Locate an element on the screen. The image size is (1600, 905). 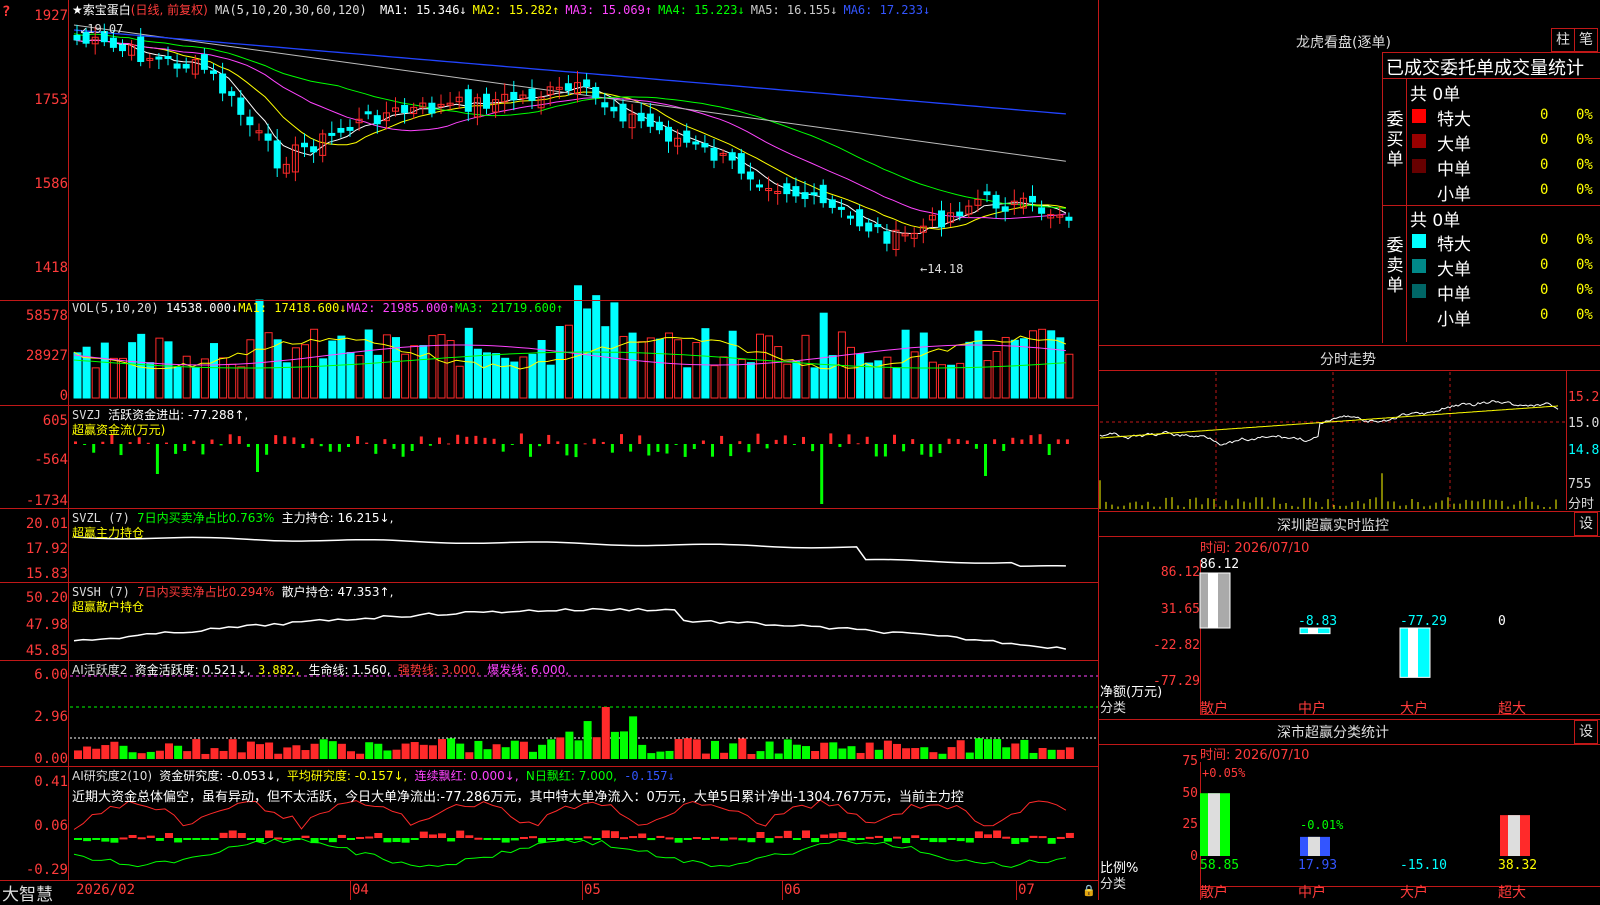
column-view-button: 柱 is located at coordinates (1563, 40).